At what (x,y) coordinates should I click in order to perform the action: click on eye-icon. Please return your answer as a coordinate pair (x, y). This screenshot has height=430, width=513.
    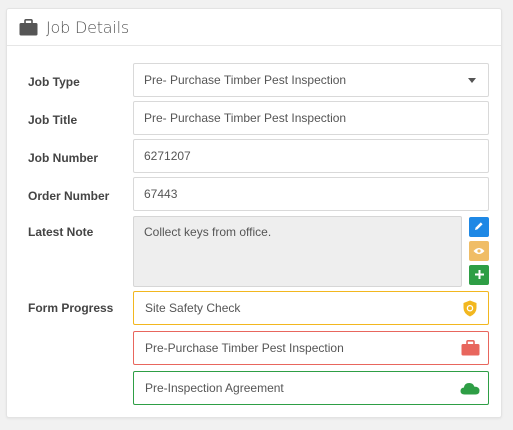
    Looking at the image, I should click on (479, 251).